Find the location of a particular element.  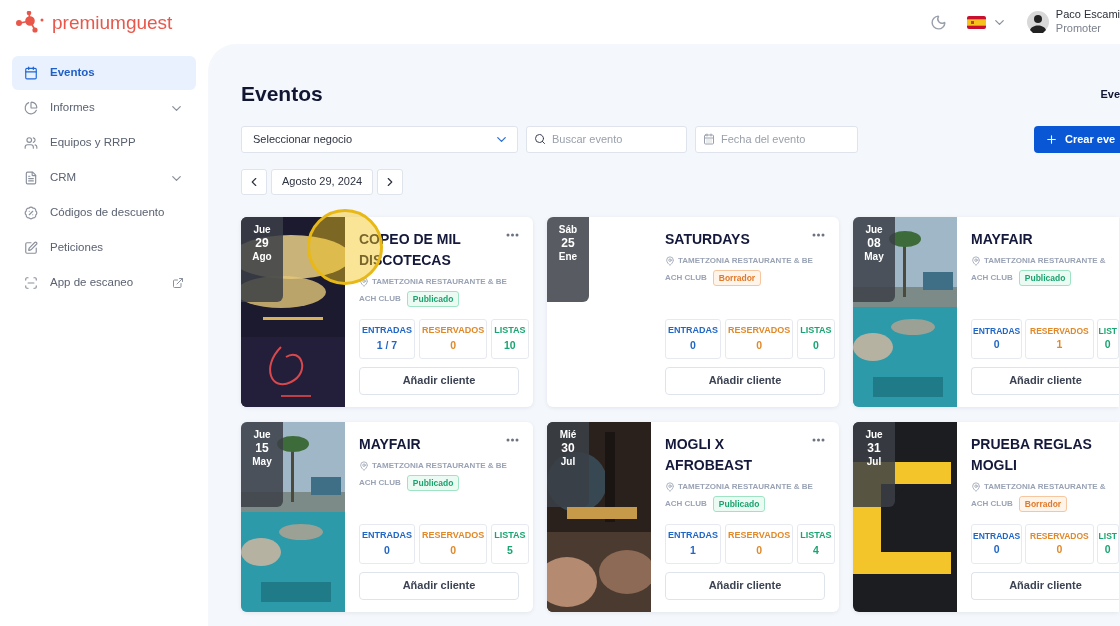

search-input: Buscar evento is located at coordinates (617, 139).